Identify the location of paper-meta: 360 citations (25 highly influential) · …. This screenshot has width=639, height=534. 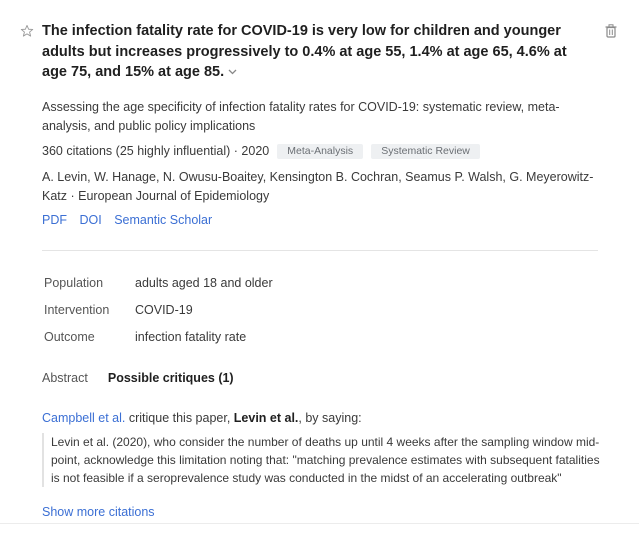
(261, 151).